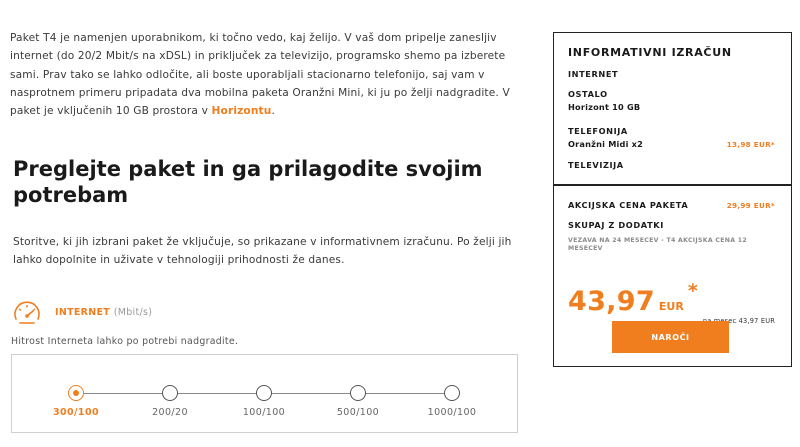 Image resolution: width=800 pixels, height=447 pixels. What do you see at coordinates (264, 401) in the screenshot?
I see `speed-option-100-100: 100/100` at bounding box center [264, 401].